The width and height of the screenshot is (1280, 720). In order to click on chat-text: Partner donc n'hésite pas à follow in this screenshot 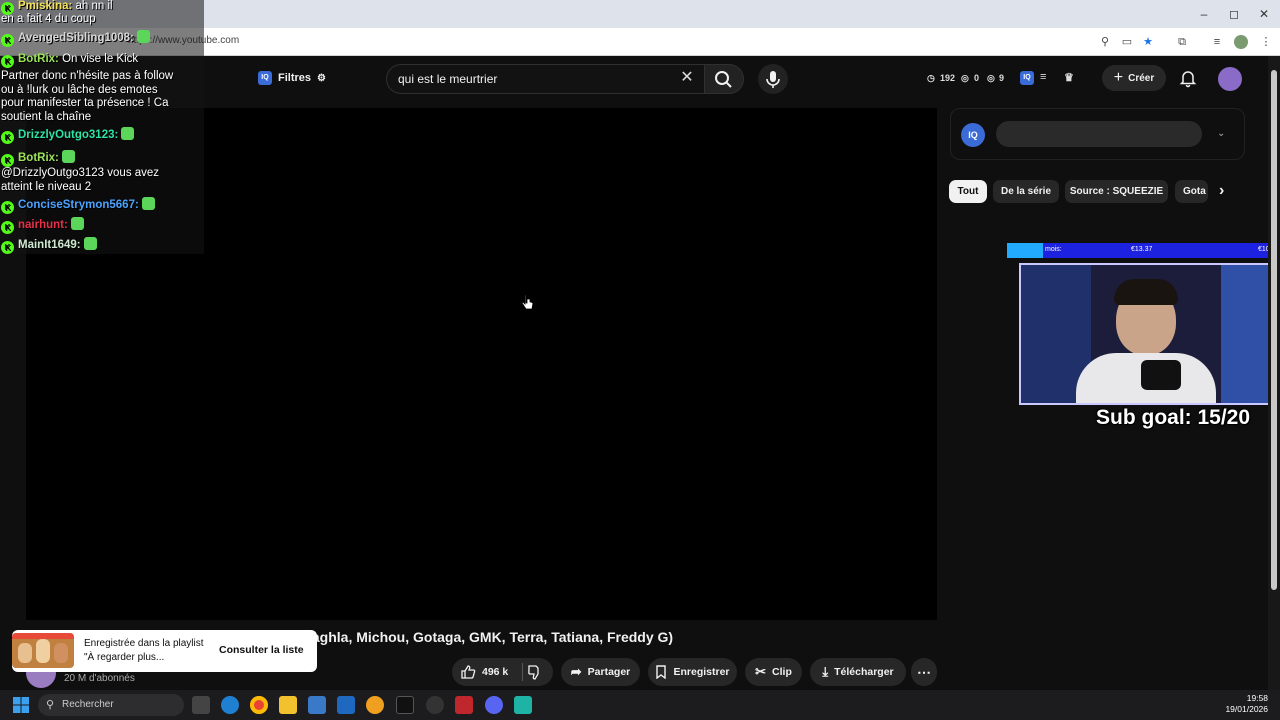, I will do `click(87, 76)`.